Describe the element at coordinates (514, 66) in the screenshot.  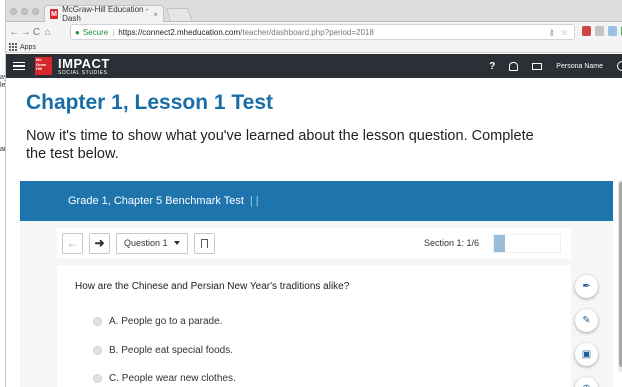
I see `bell-icon` at that location.